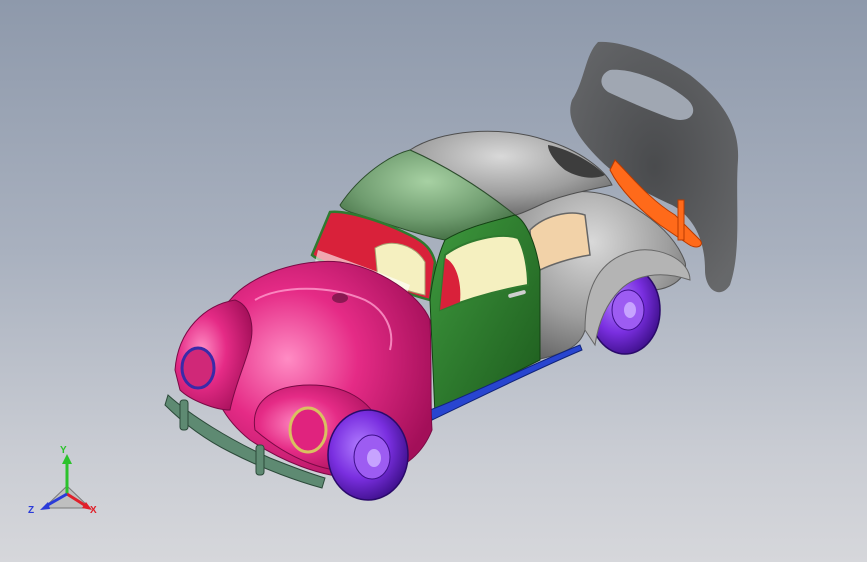 This screenshot has width=867, height=562. I want to click on front-wheel-center, so click(374, 458).